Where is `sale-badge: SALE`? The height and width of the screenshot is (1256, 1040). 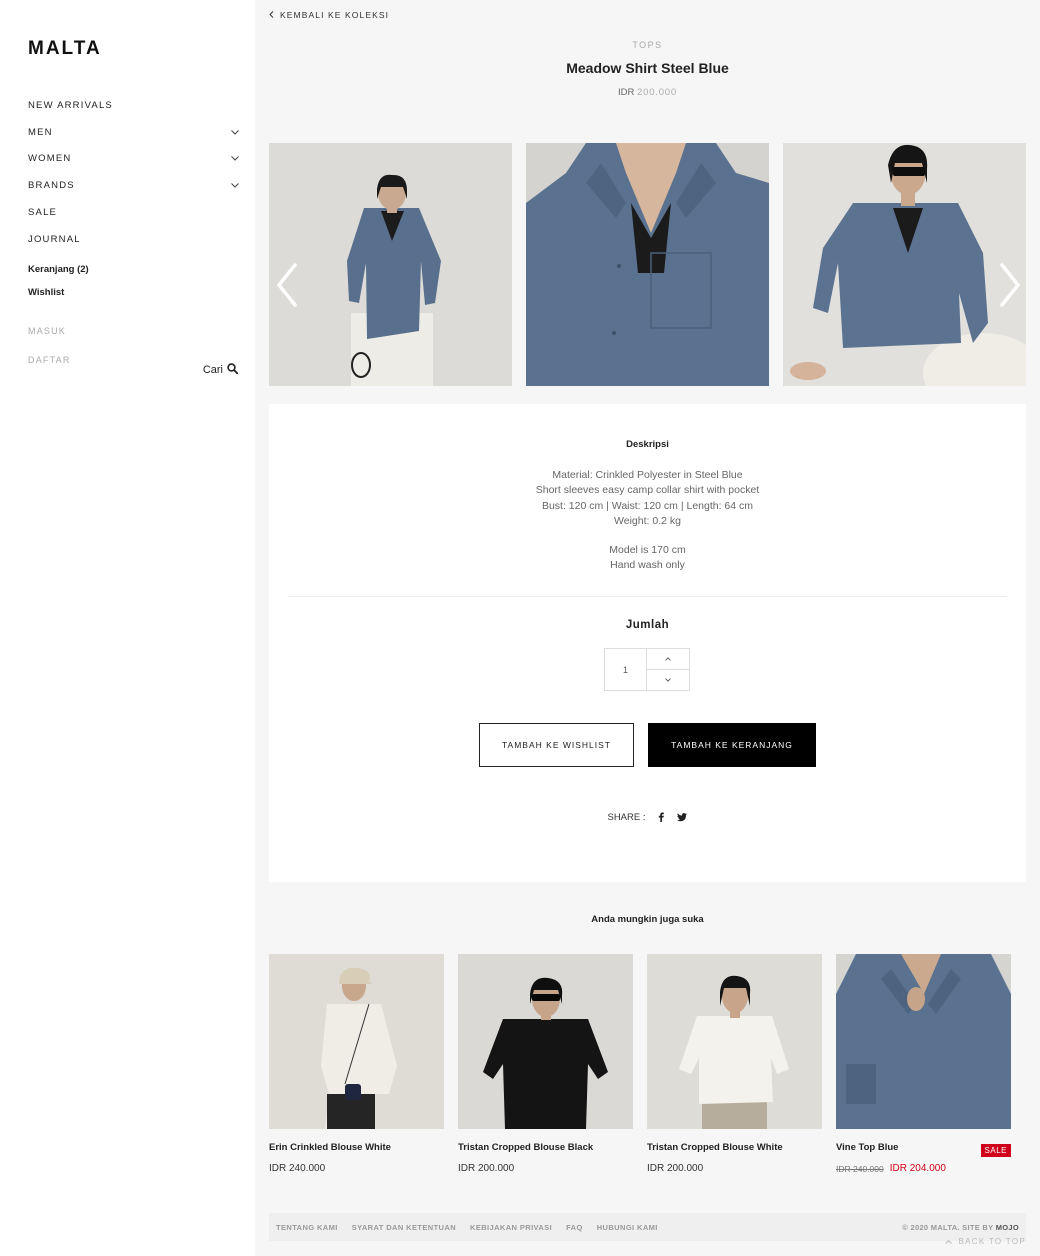
sale-badge: SALE is located at coordinates (995, 1150).